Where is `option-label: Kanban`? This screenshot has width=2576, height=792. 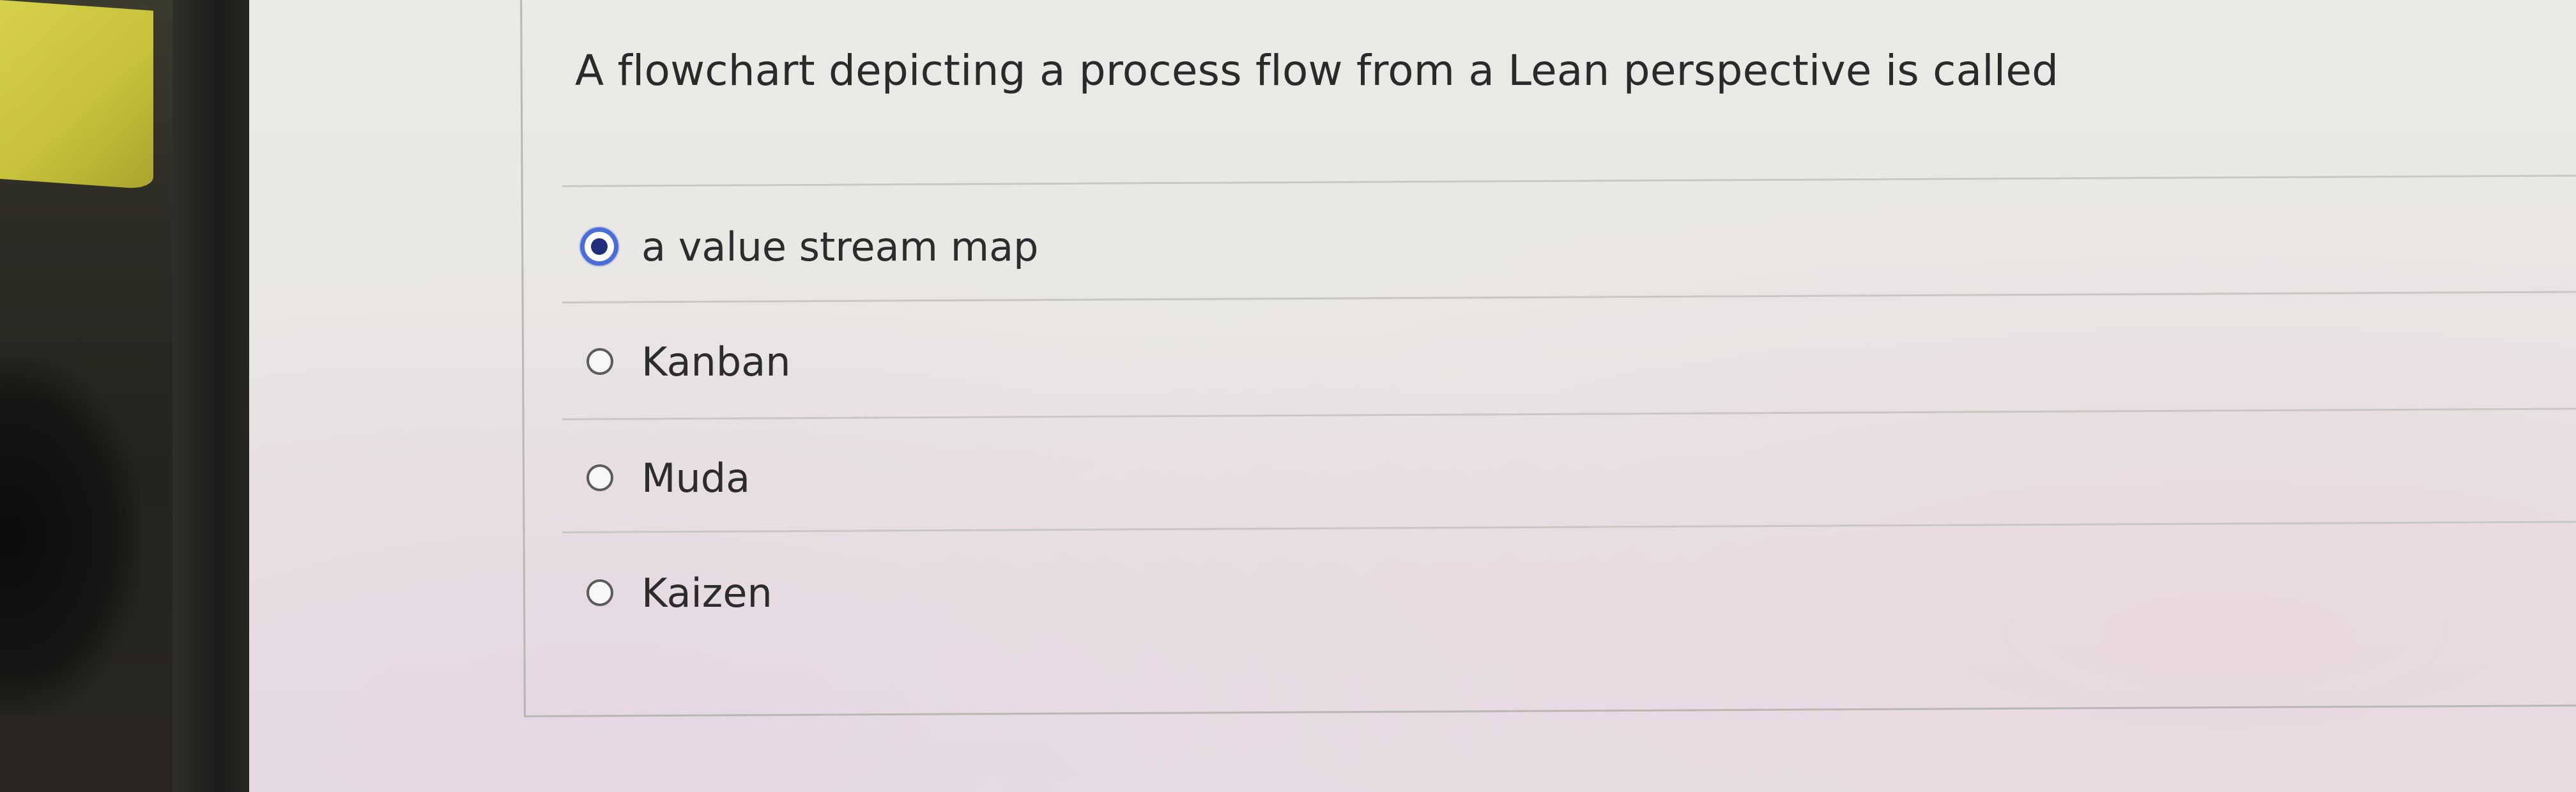
option-label: Kanban is located at coordinates (716, 361).